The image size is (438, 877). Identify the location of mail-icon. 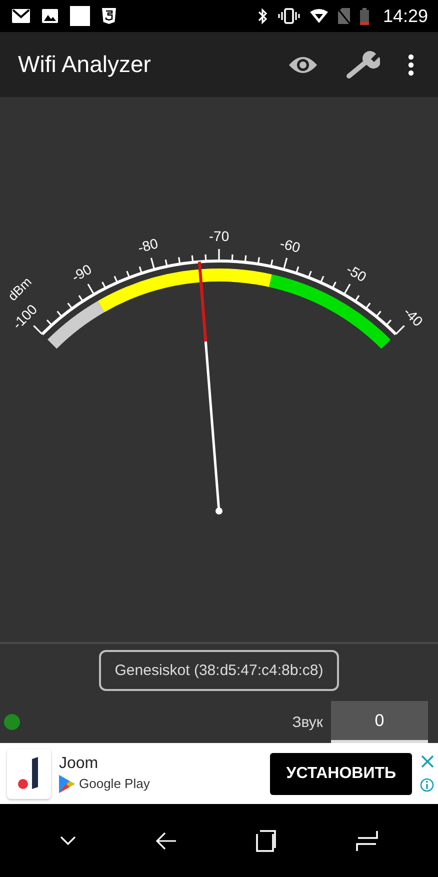
(21, 16).